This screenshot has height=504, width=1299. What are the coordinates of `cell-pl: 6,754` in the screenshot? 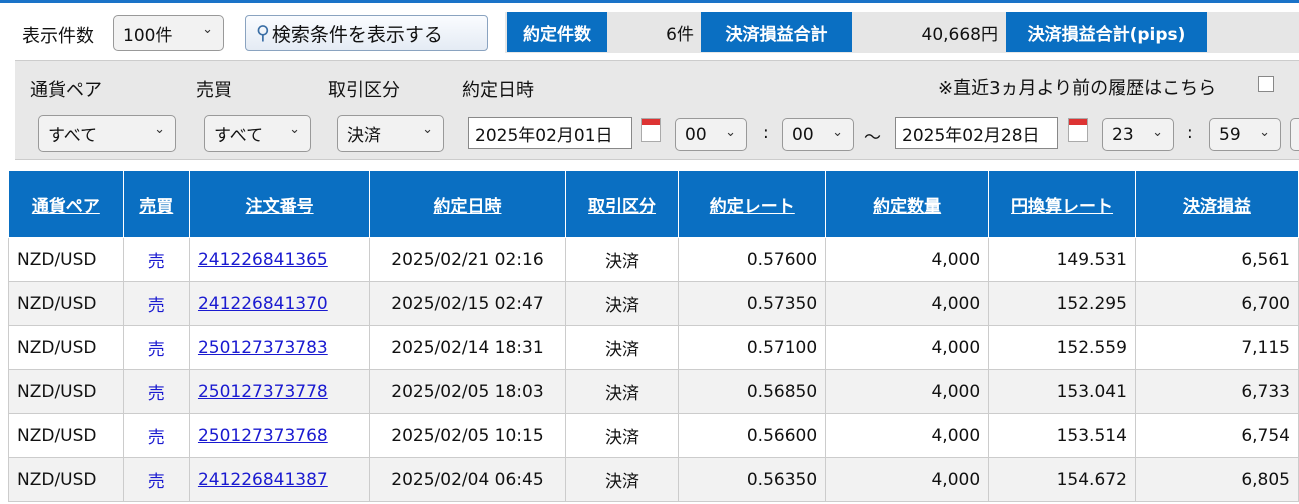 It's located at (1216, 435).